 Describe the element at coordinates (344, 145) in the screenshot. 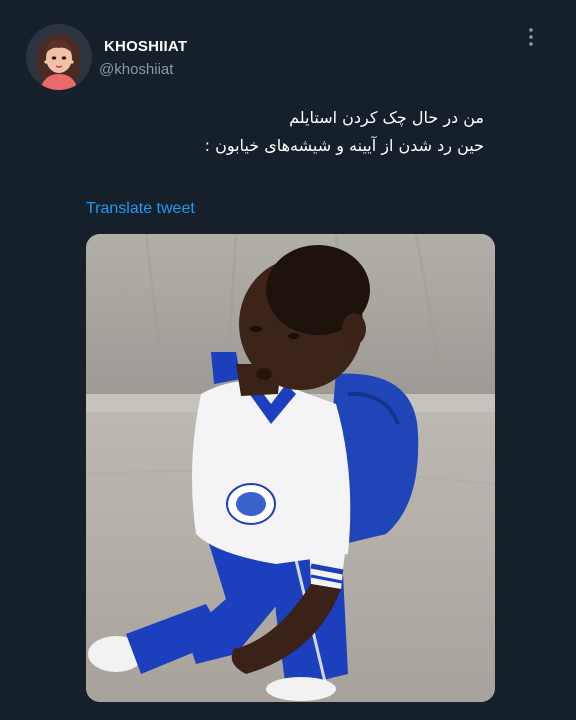

I see `tweet-text-line: حین رد شدن از آیینه و شیشه‌های خیابون :` at that location.